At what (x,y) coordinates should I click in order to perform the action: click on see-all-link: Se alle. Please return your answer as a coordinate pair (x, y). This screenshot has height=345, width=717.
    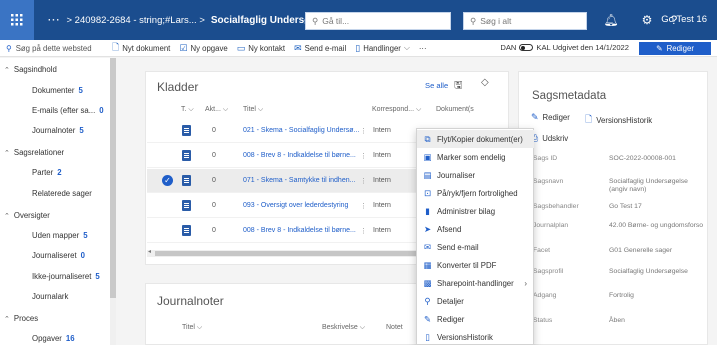
    Looking at the image, I should click on (436, 85).